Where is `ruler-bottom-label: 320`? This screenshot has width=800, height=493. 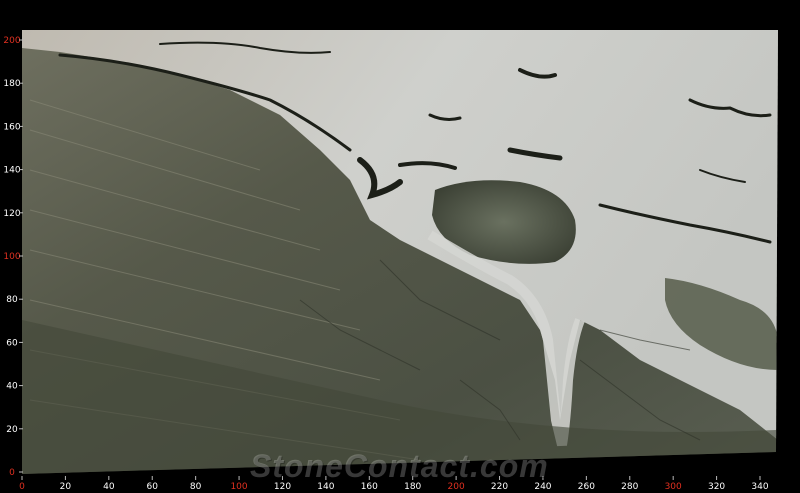
ruler-bottom-label: 320 is located at coordinates (716, 487).